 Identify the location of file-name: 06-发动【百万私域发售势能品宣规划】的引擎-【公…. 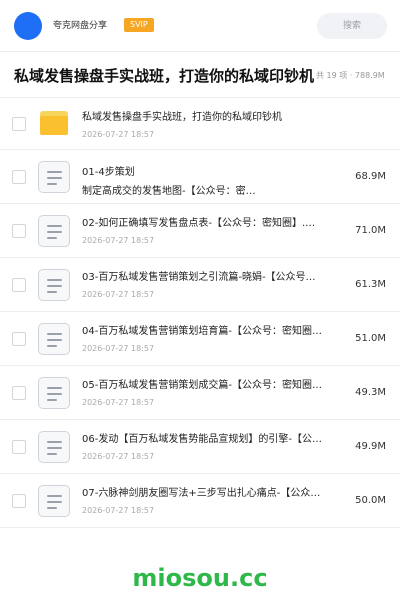
(202, 439).